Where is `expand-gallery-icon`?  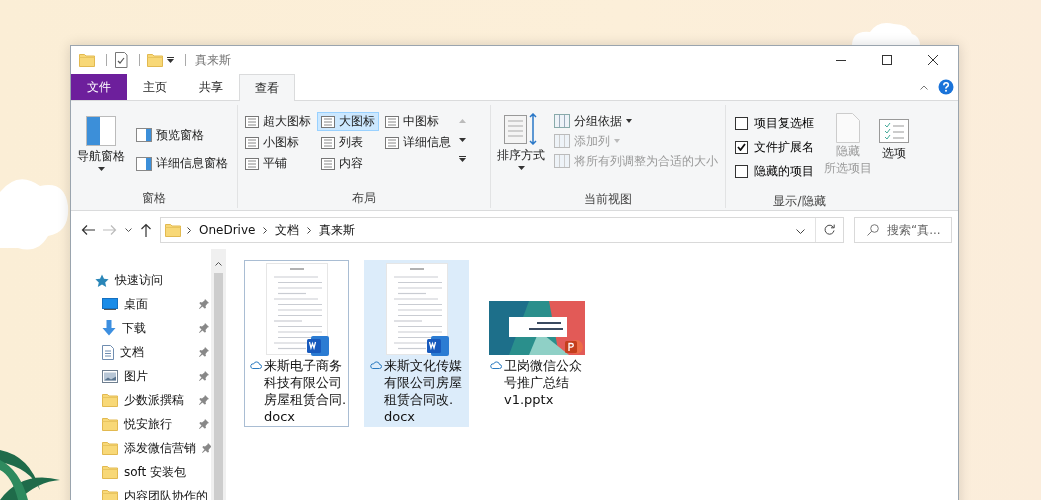
expand-gallery-icon is located at coordinates (462, 159).